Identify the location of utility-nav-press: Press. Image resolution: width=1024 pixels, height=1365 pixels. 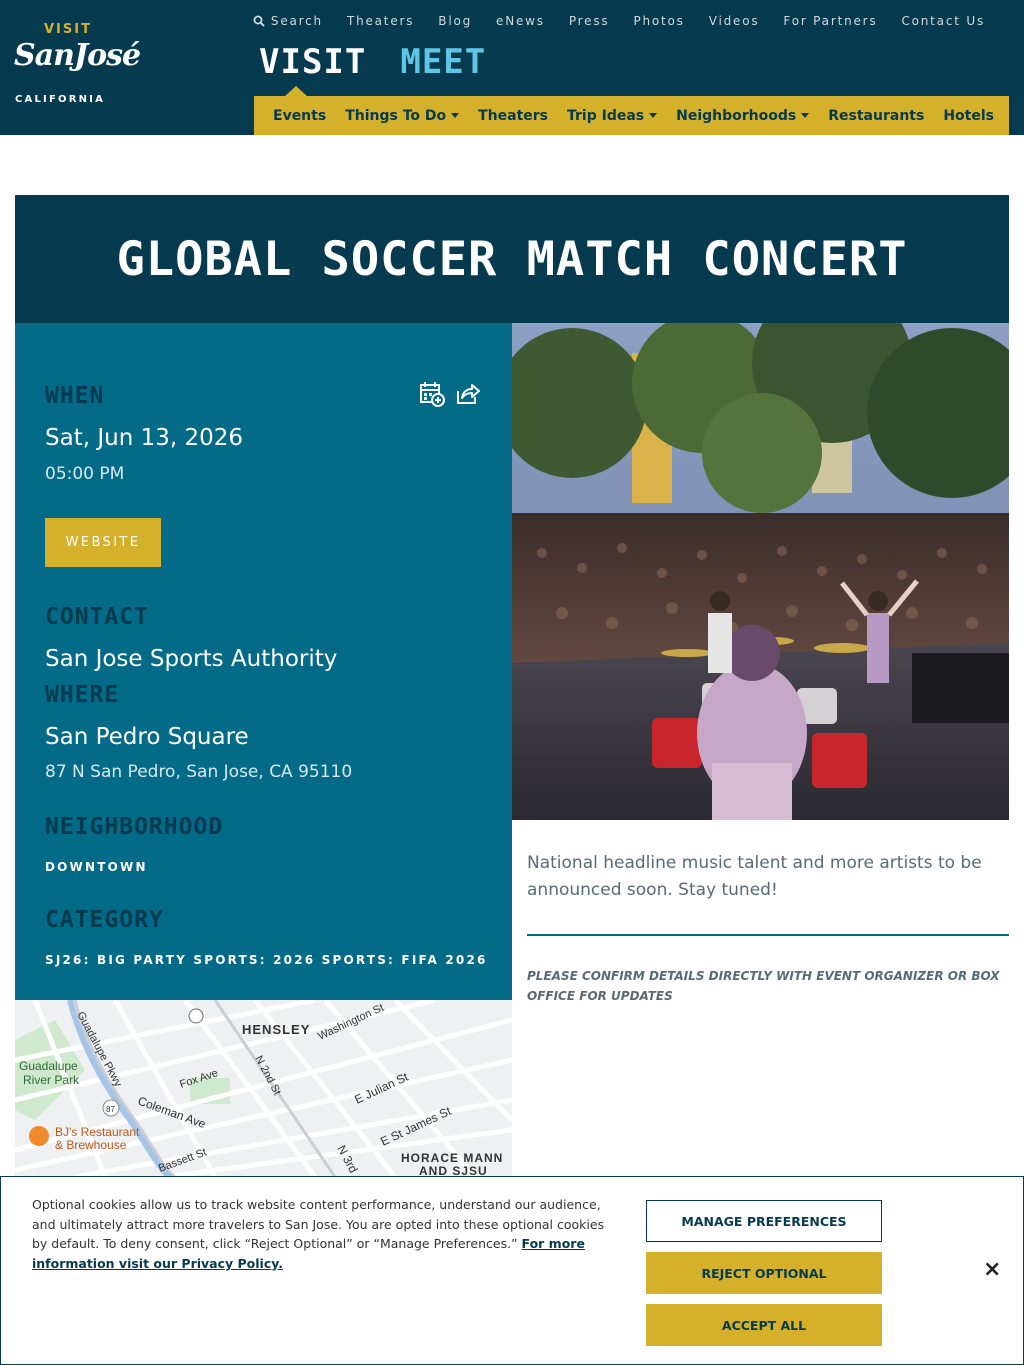
(589, 21).